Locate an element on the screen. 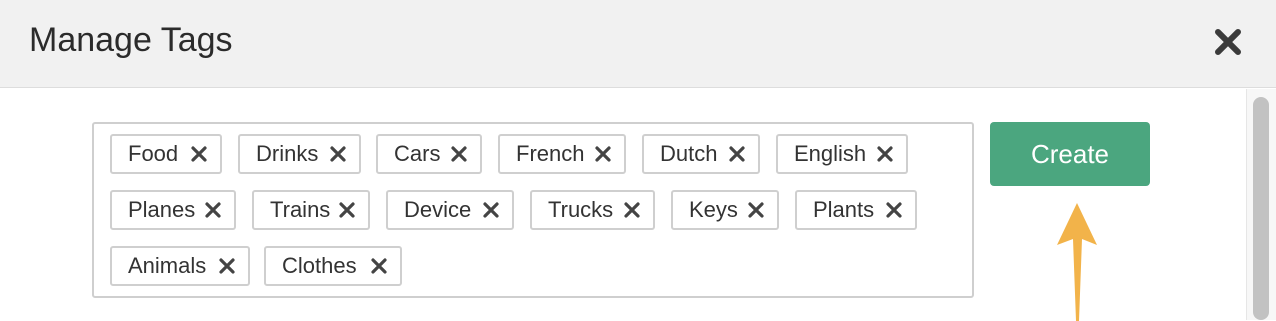  tag-item: Planes is located at coordinates (173, 210).